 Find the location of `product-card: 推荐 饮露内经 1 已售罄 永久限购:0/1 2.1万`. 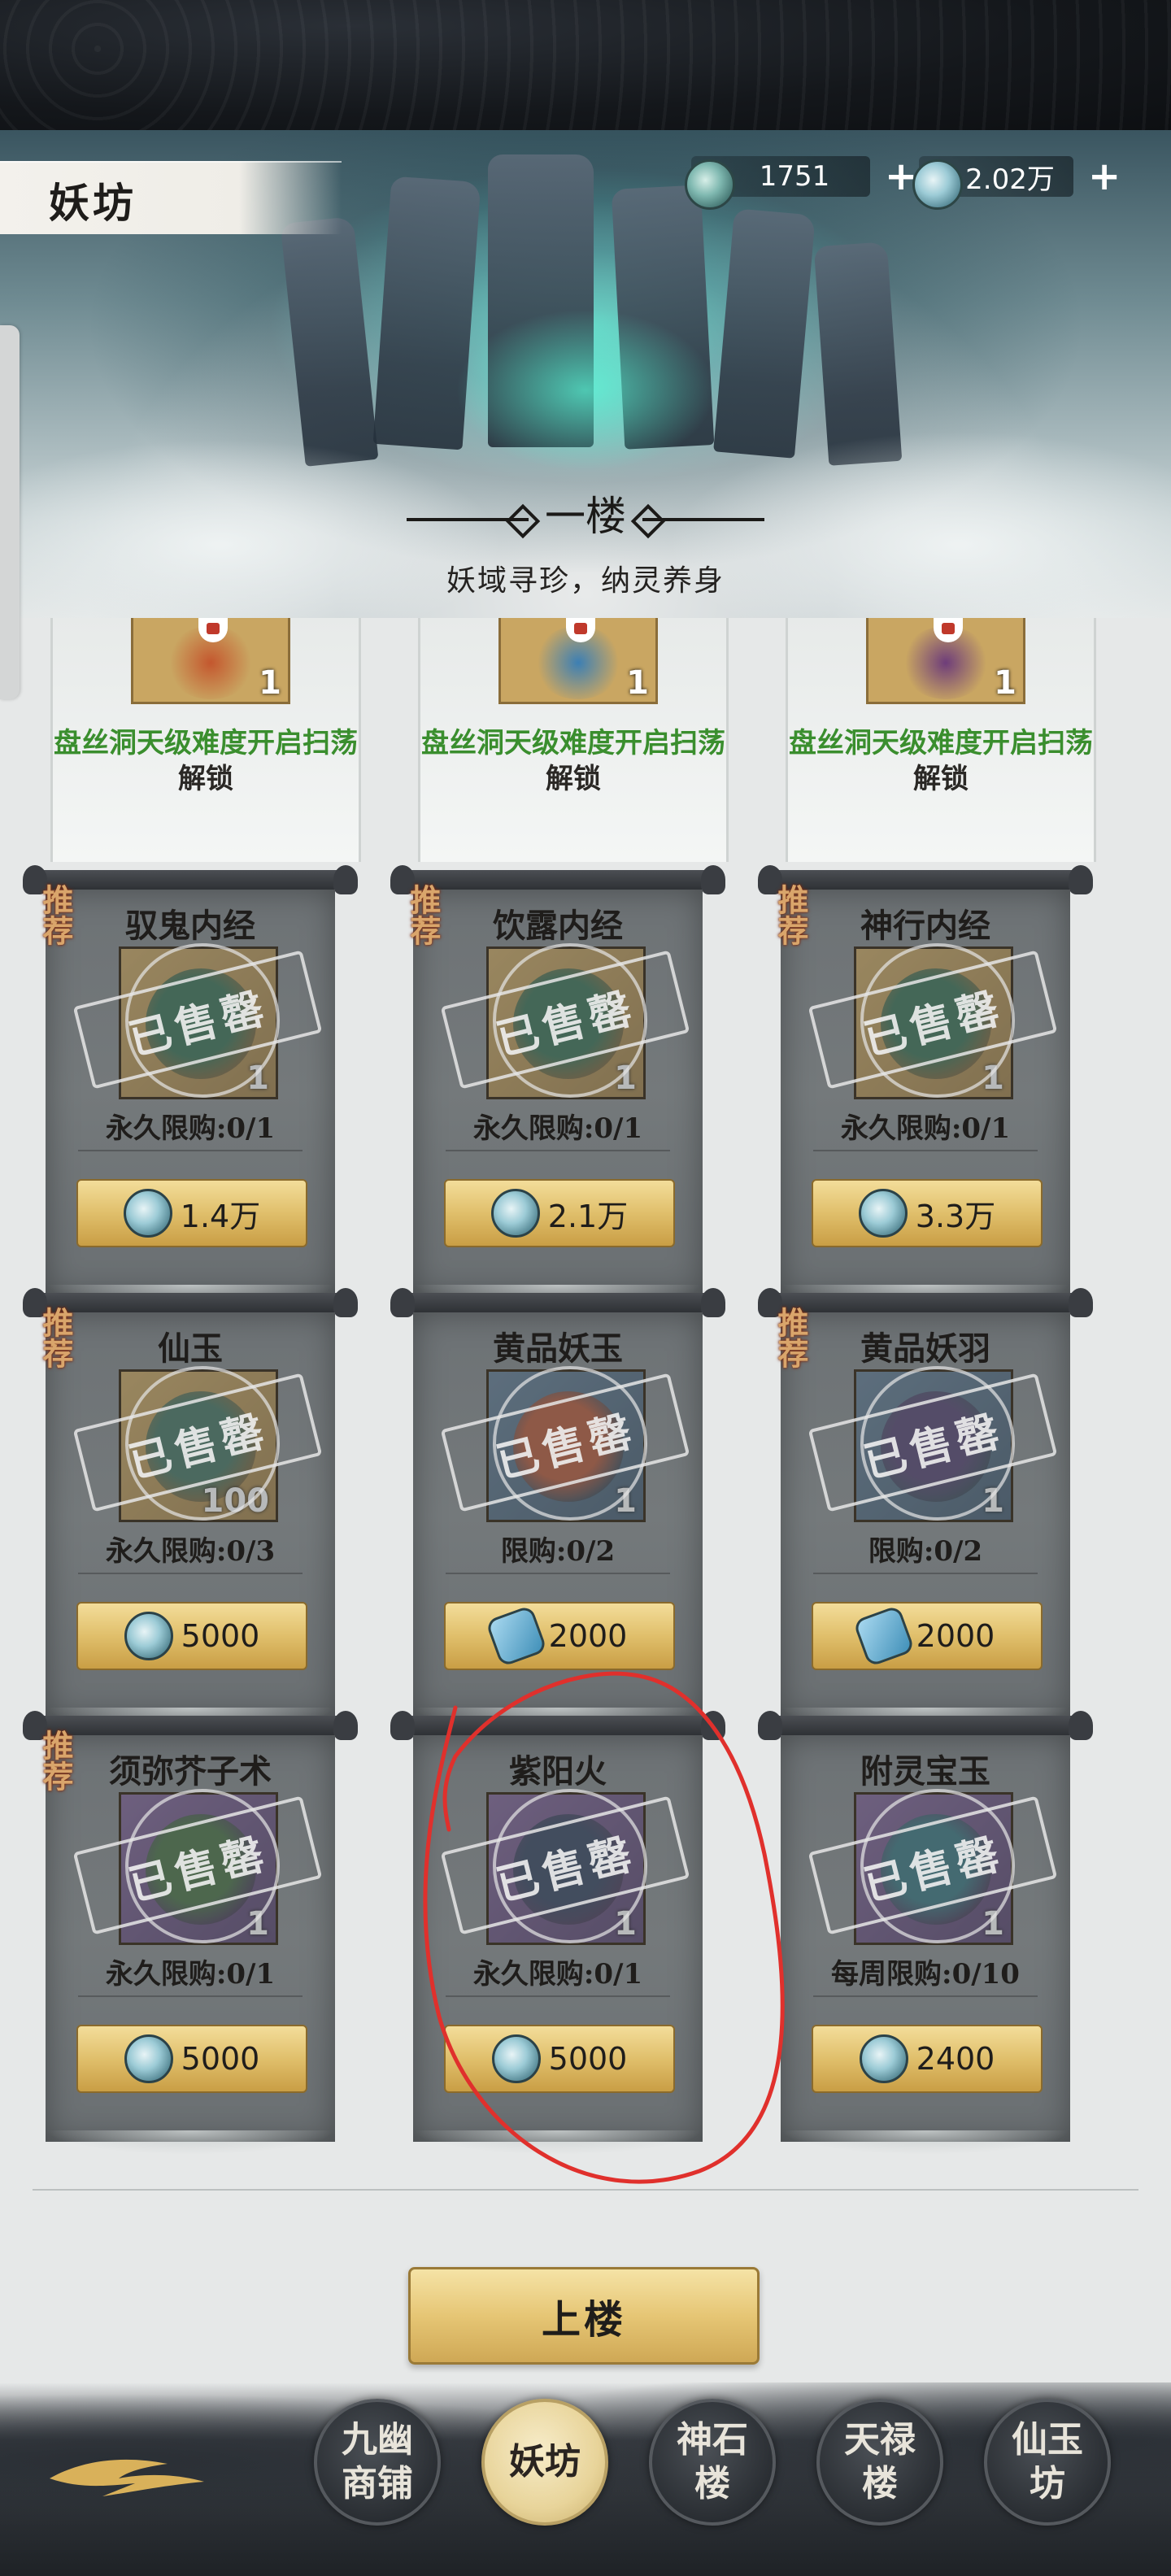

product-card: 推荐 饮露内经 1 已售罄 永久限购:0/1 2.1万 is located at coordinates (558, 1087).